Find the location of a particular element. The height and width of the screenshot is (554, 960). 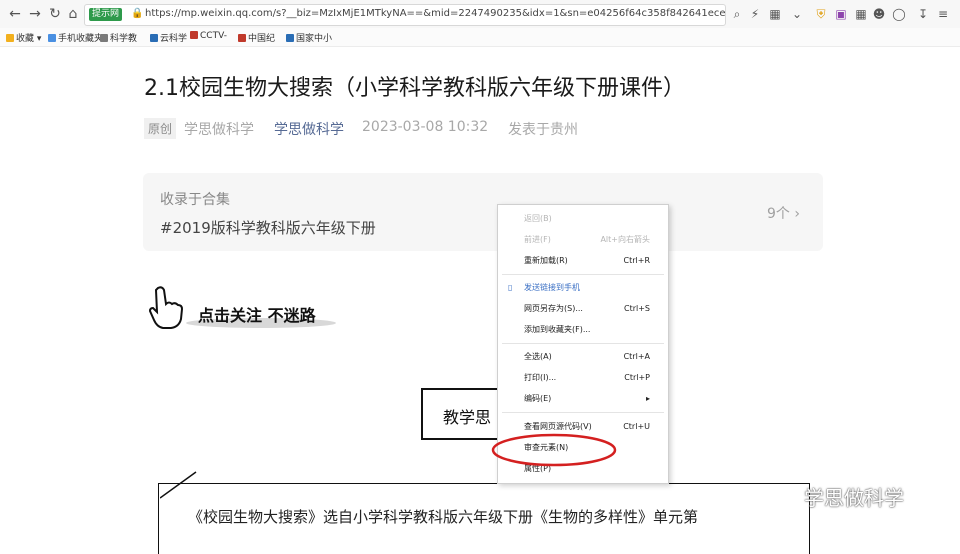

pointing-hand-icon is located at coordinates (166, 307).